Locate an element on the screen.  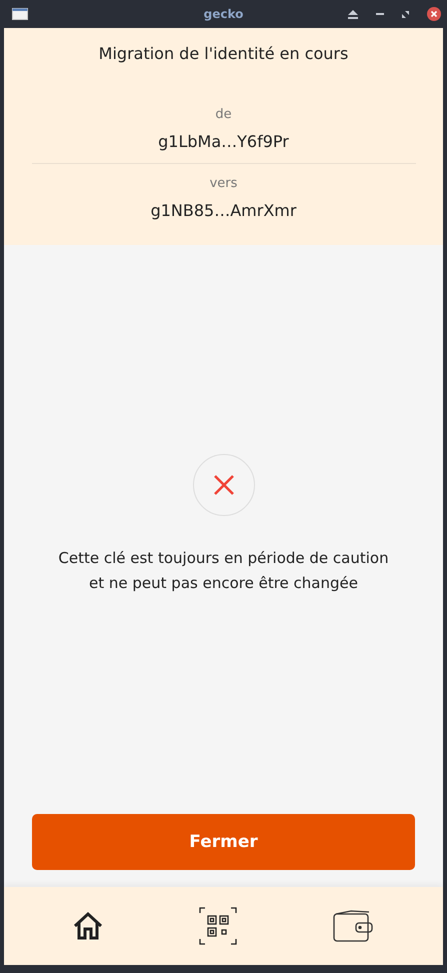
maximize-icon is located at coordinates (405, 14).